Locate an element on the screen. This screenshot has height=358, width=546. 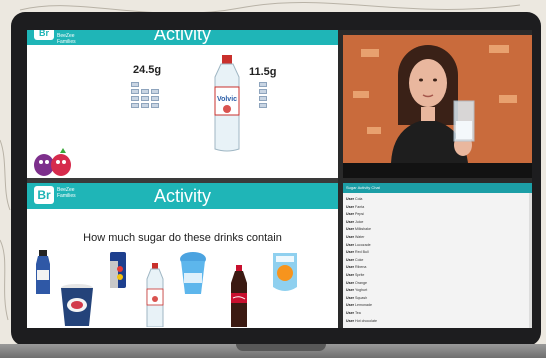
chat-message: User Cola is located at coordinates (354, 199).